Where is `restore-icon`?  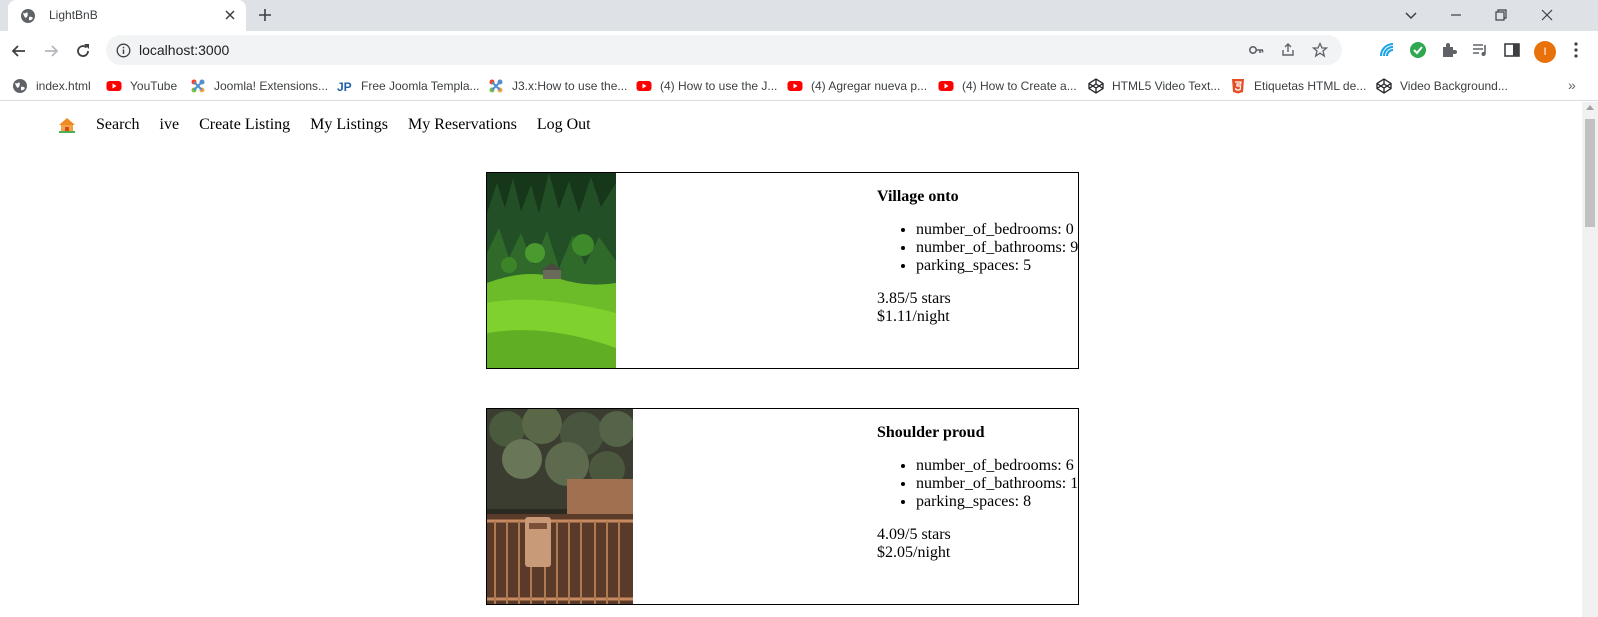
restore-icon is located at coordinates (1501, 15).